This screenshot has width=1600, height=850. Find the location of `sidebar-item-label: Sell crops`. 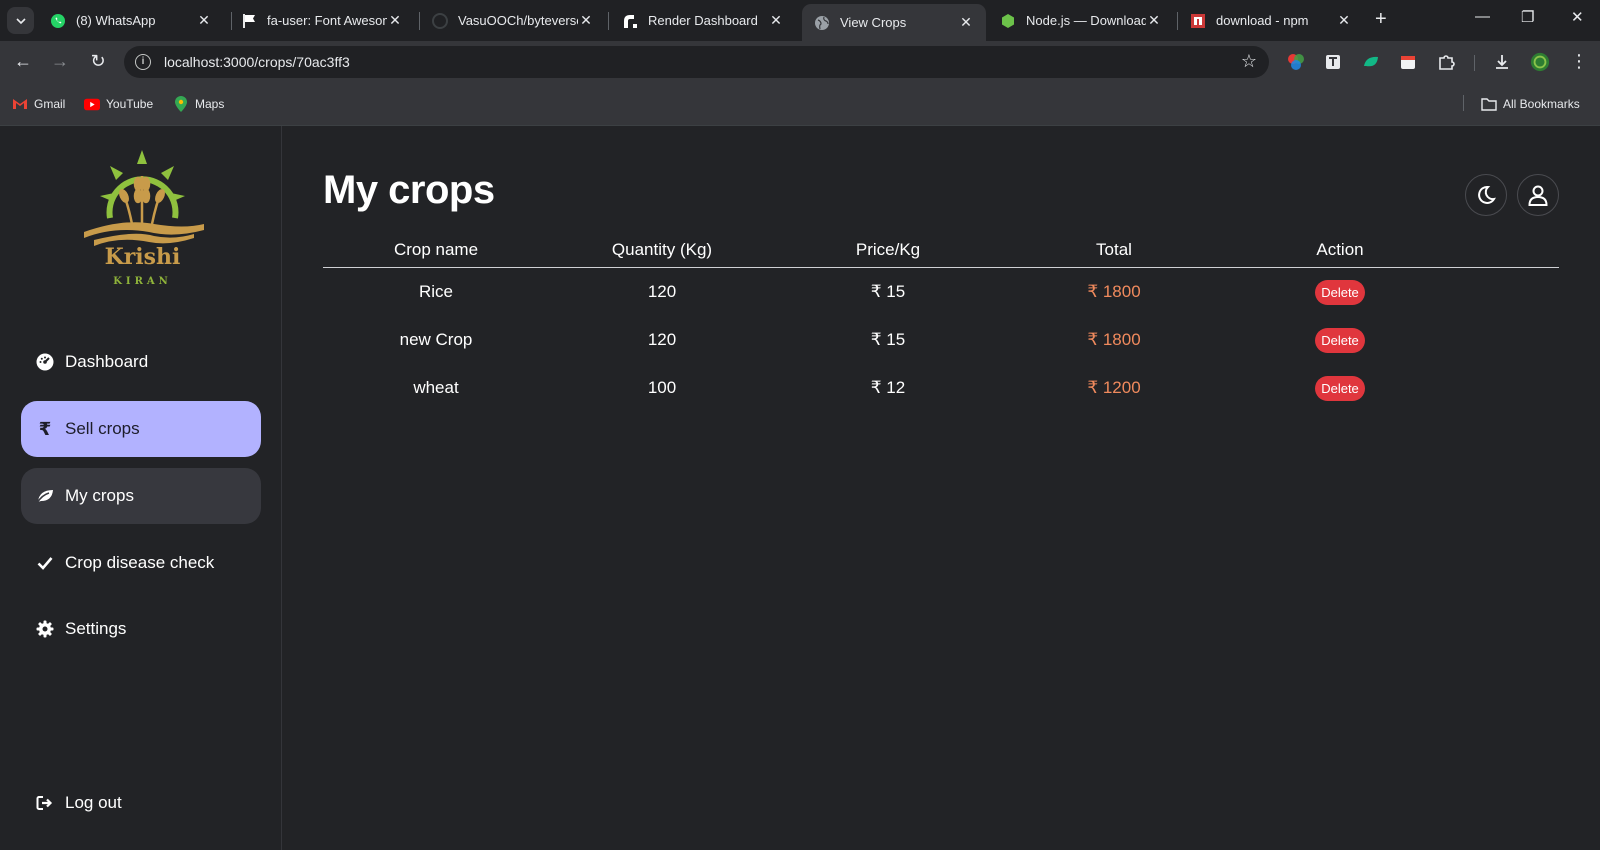

sidebar-item-label: Sell crops is located at coordinates (102, 428).